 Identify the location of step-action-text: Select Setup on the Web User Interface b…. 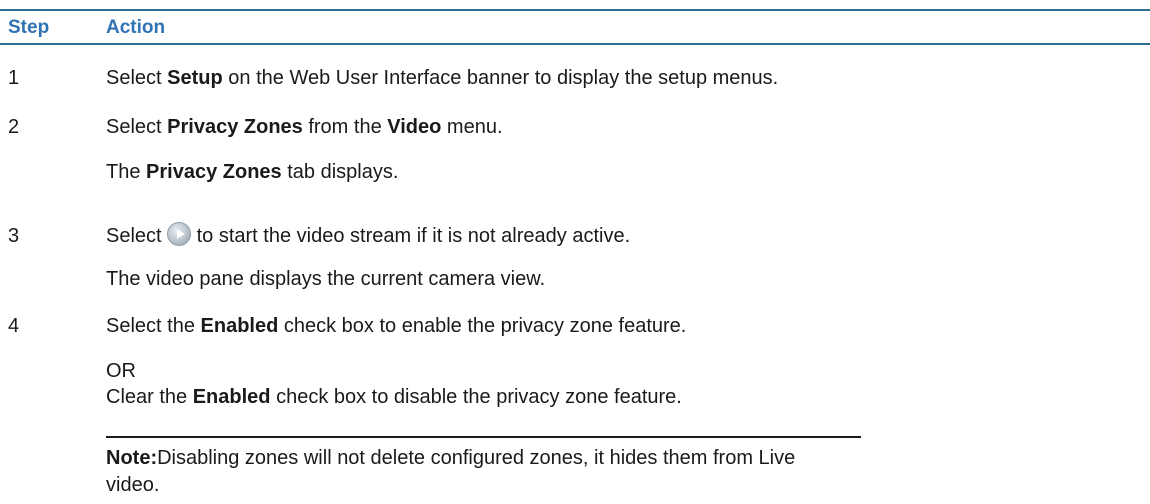
(442, 78).